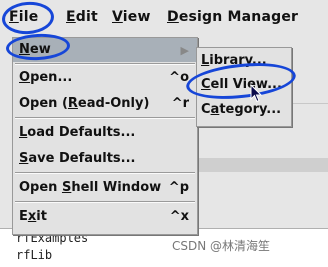 Image resolution: width=328 pixels, height=267 pixels. Describe the element at coordinates (180, 103) in the screenshot. I see `open-read-only-accelerator: ^r` at that location.